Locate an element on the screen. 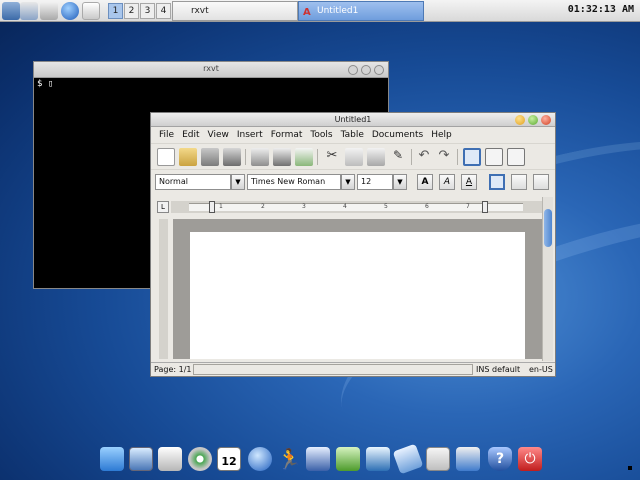 Image resolution: width=640 pixels, height=480 pixels. calendar-icon: 12 is located at coordinates (229, 459).